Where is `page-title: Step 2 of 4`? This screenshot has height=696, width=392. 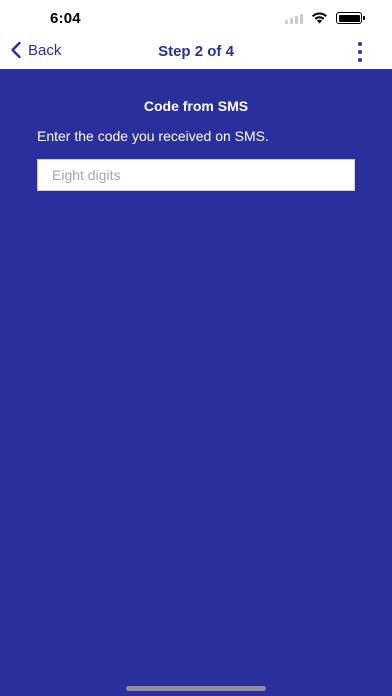 page-title: Step 2 of 4 is located at coordinates (196, 51).